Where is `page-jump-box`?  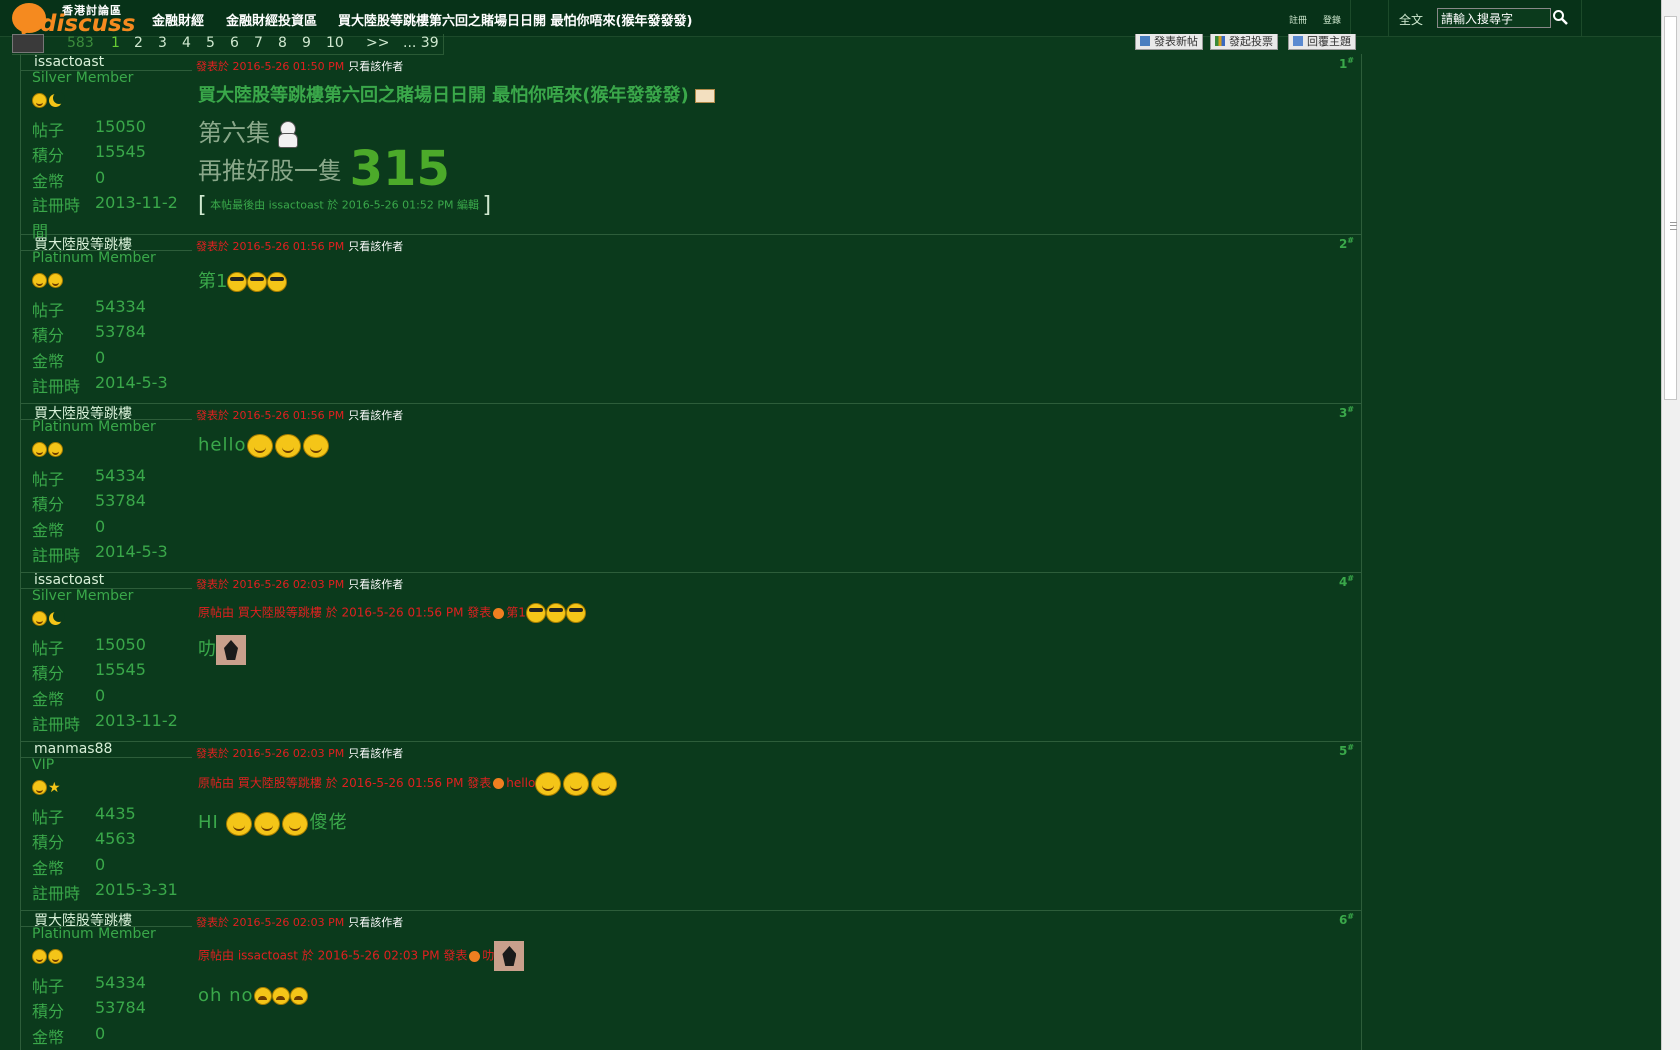
page-jump-box is located at coordinates (28, 43).